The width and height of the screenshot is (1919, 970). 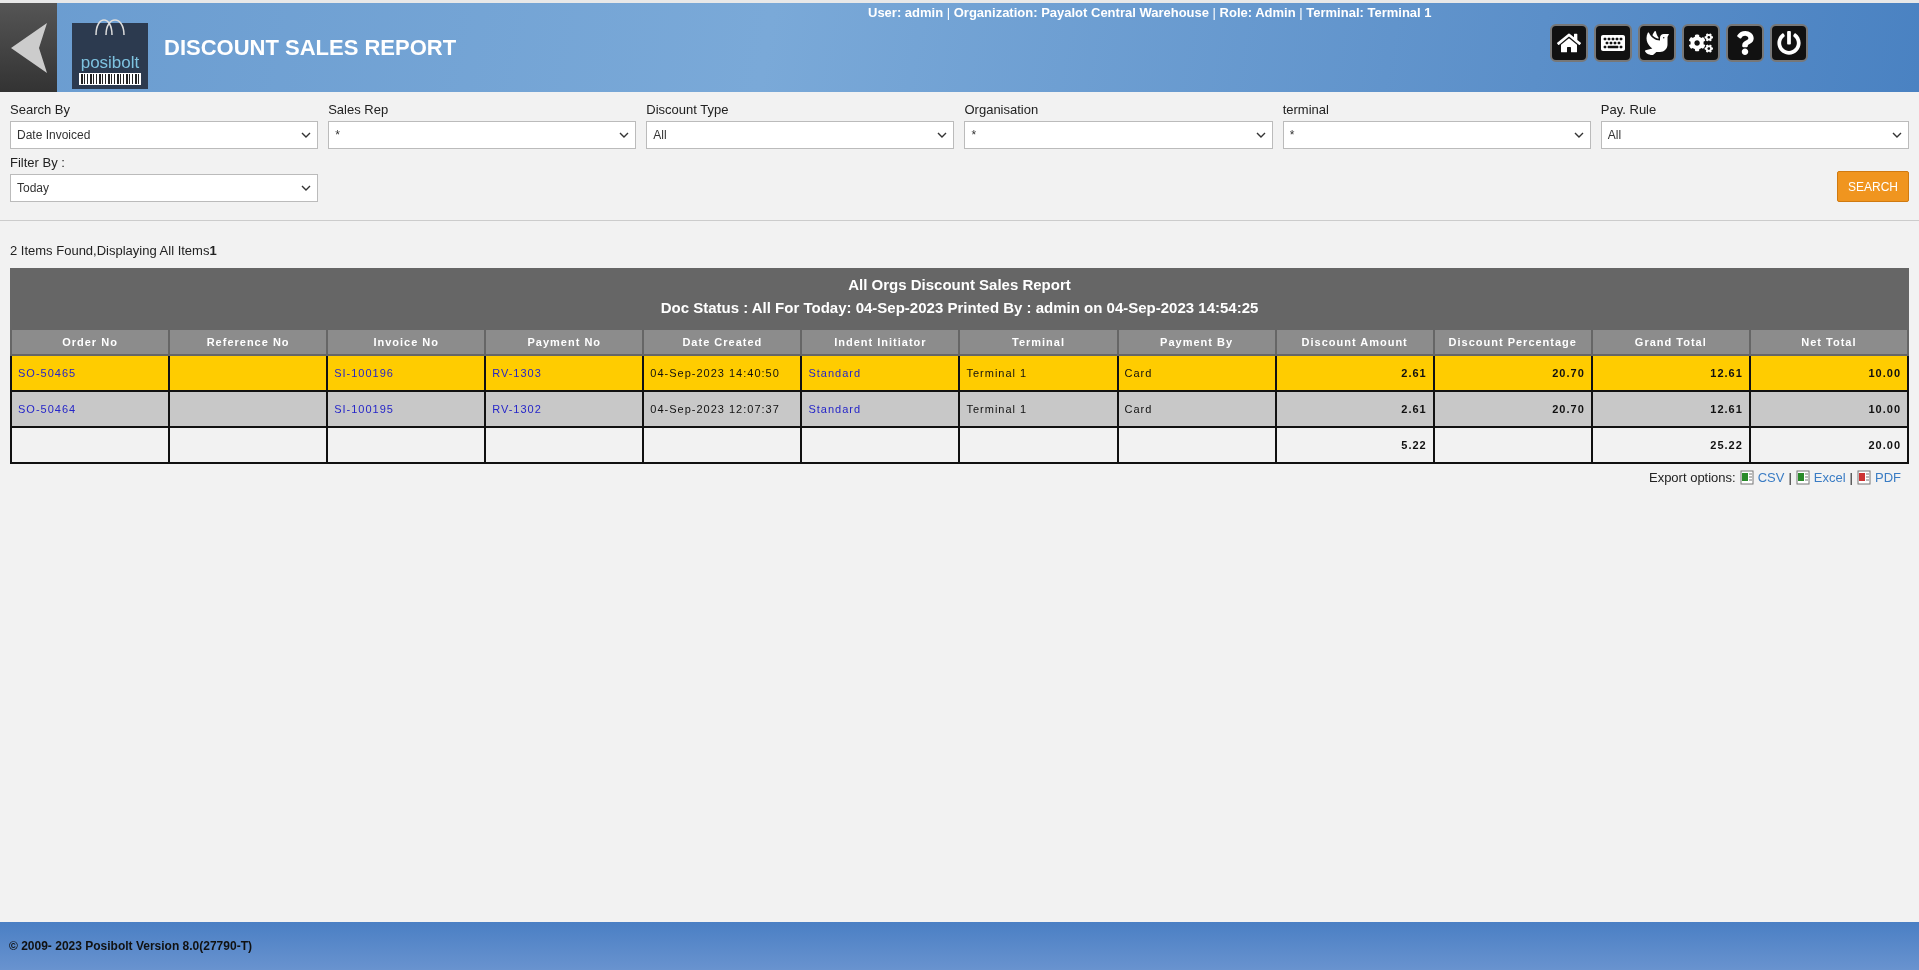 I want to click on bird-button, so click(x=1657, y=42).